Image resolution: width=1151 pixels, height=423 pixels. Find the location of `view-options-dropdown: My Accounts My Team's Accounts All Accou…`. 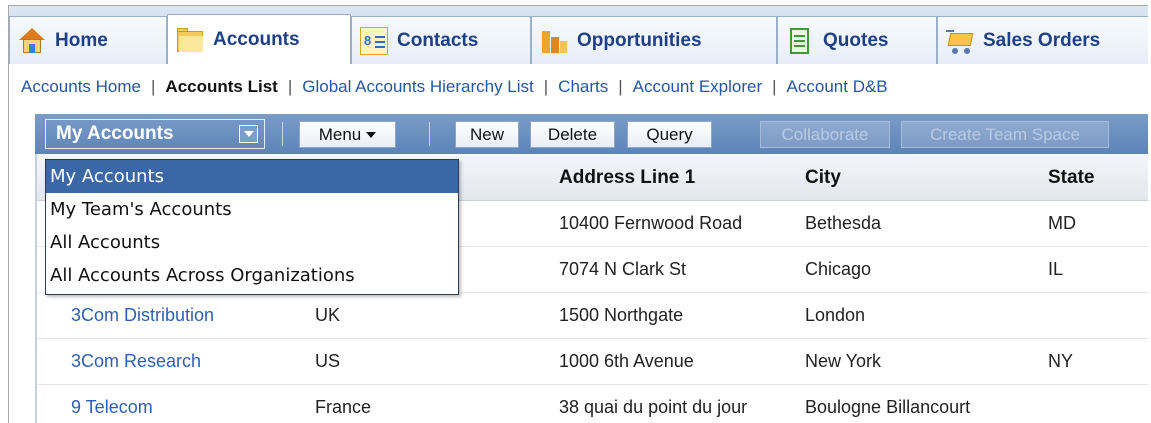

view-options-dropdown: My Accounts My Team's Accounts All Accou… is located at coordinates (252, 227).